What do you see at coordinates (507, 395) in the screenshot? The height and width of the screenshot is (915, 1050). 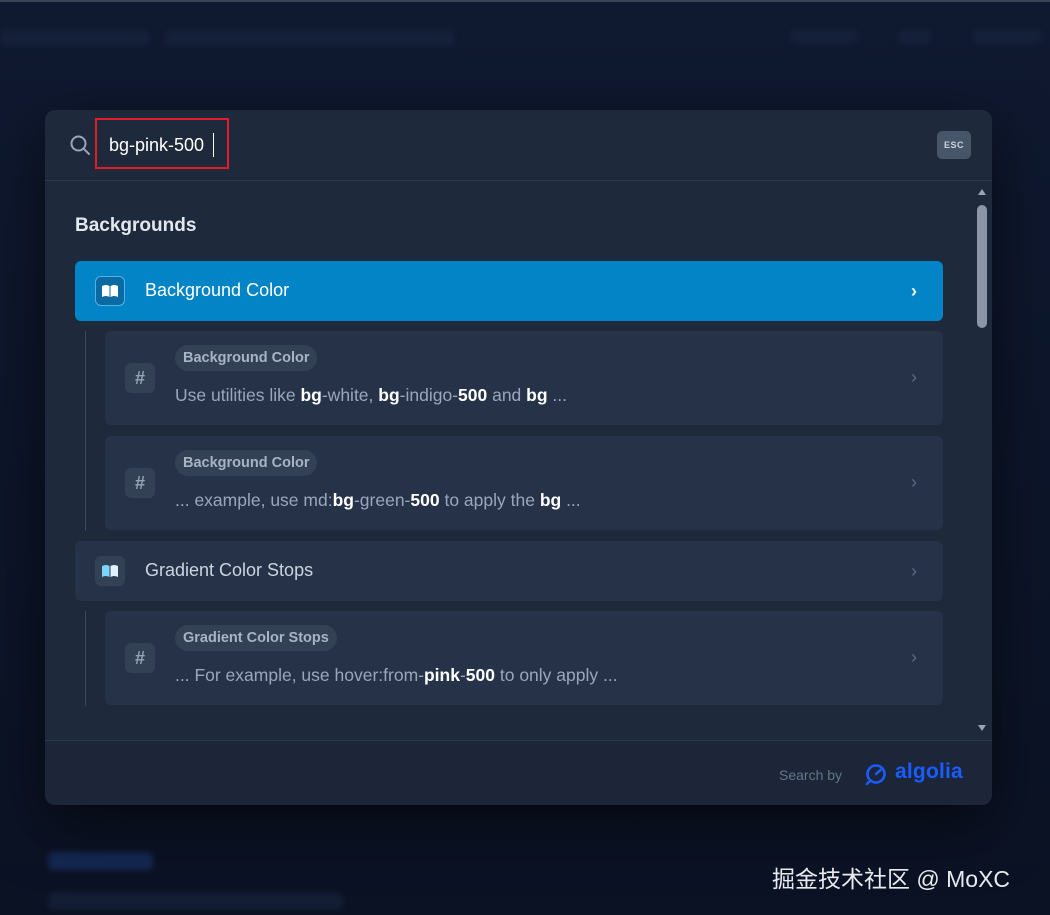 I see `snippet-text: and` at bounding box center [507, 395].